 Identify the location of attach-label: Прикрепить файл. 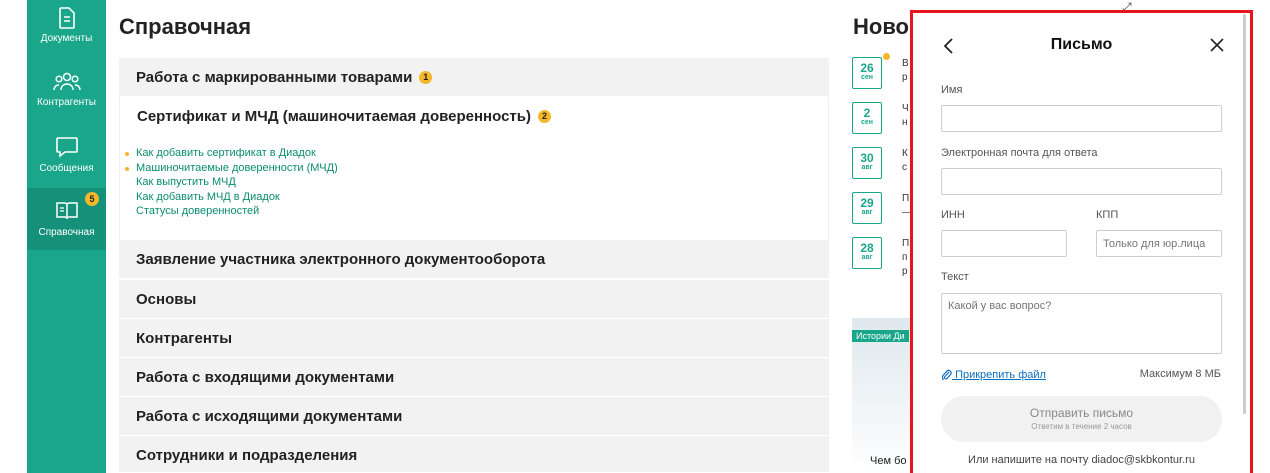
(1000, 375).